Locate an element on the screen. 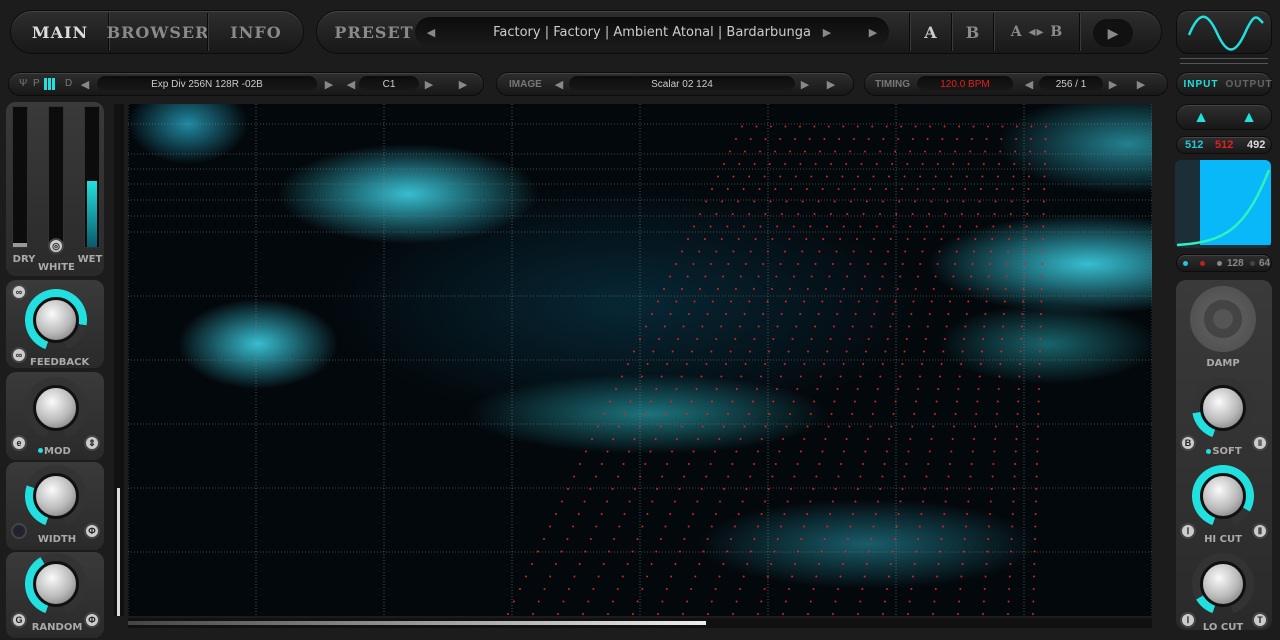  synth-preset-value: Exp Div 256N 128R -02B is located at coordinates (207, 84).